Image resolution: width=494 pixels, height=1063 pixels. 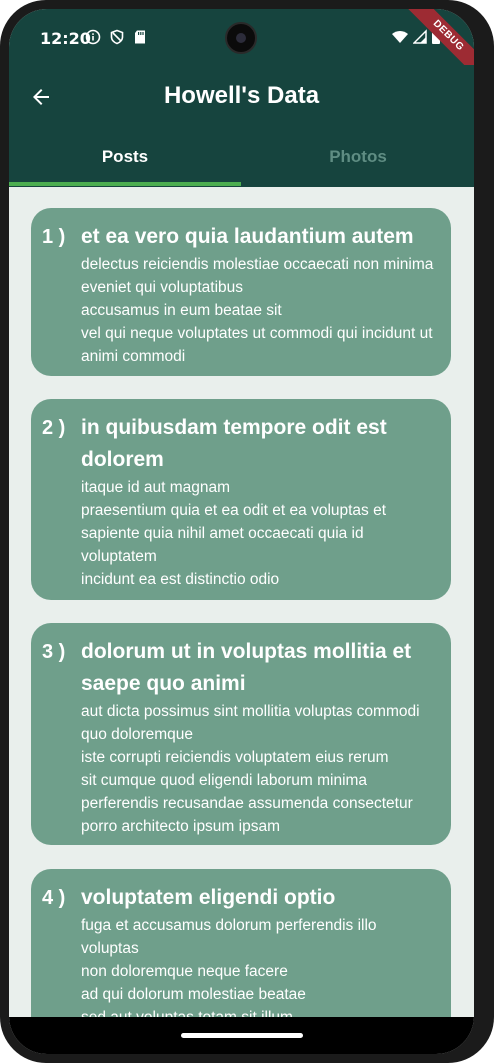 I want to click on status-time: 12:20, so click(x=65, y=38).